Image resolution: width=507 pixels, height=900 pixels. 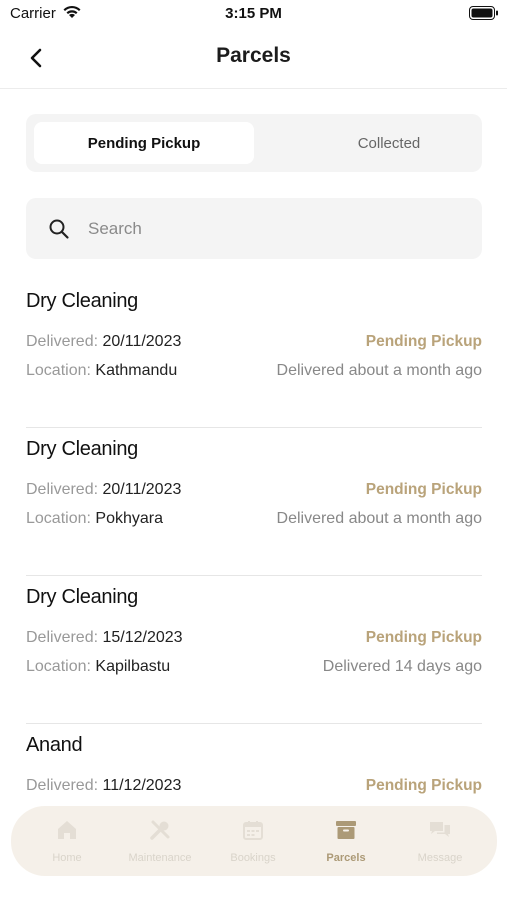 What do you see at coordinates (438, 666) in the screenshot?
I see `delivered-ago-value: 14 days ago` at bounding box center [438, 666].